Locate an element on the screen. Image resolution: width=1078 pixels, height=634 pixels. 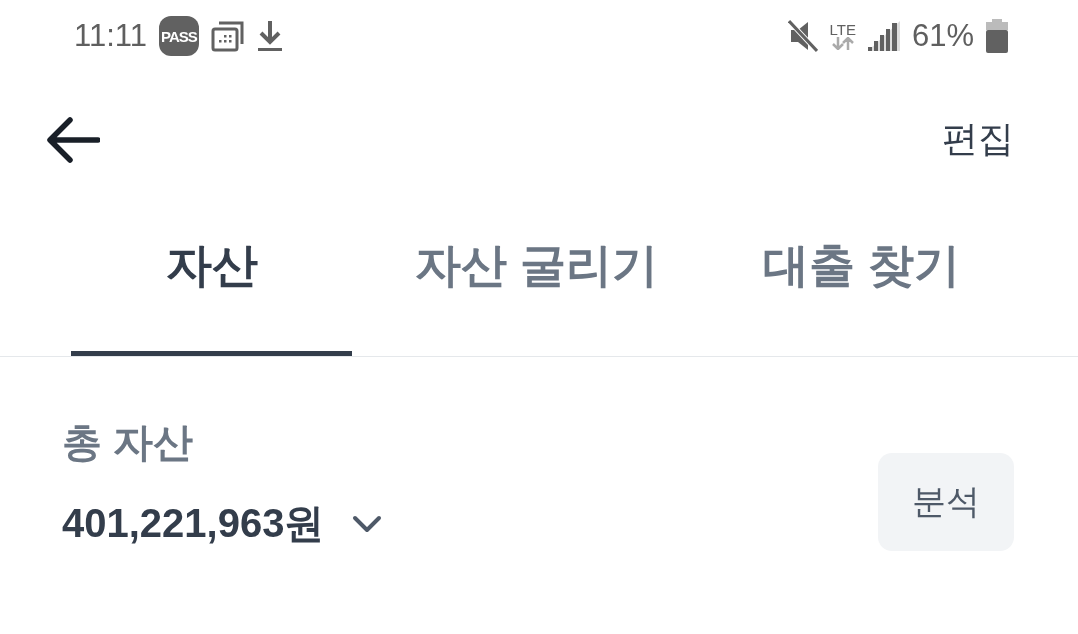
data-arrows-icon is located at coordinates (842, 43).